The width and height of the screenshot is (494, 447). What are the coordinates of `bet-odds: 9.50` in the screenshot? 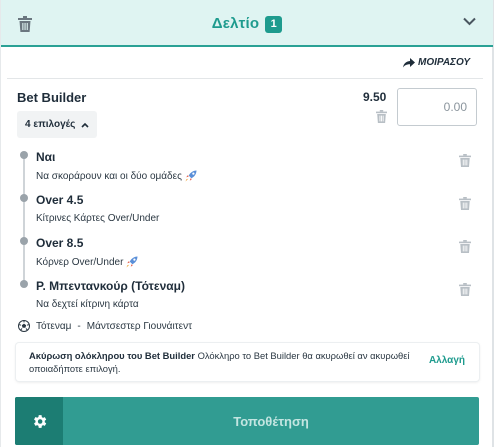 It's located at (375, 97).